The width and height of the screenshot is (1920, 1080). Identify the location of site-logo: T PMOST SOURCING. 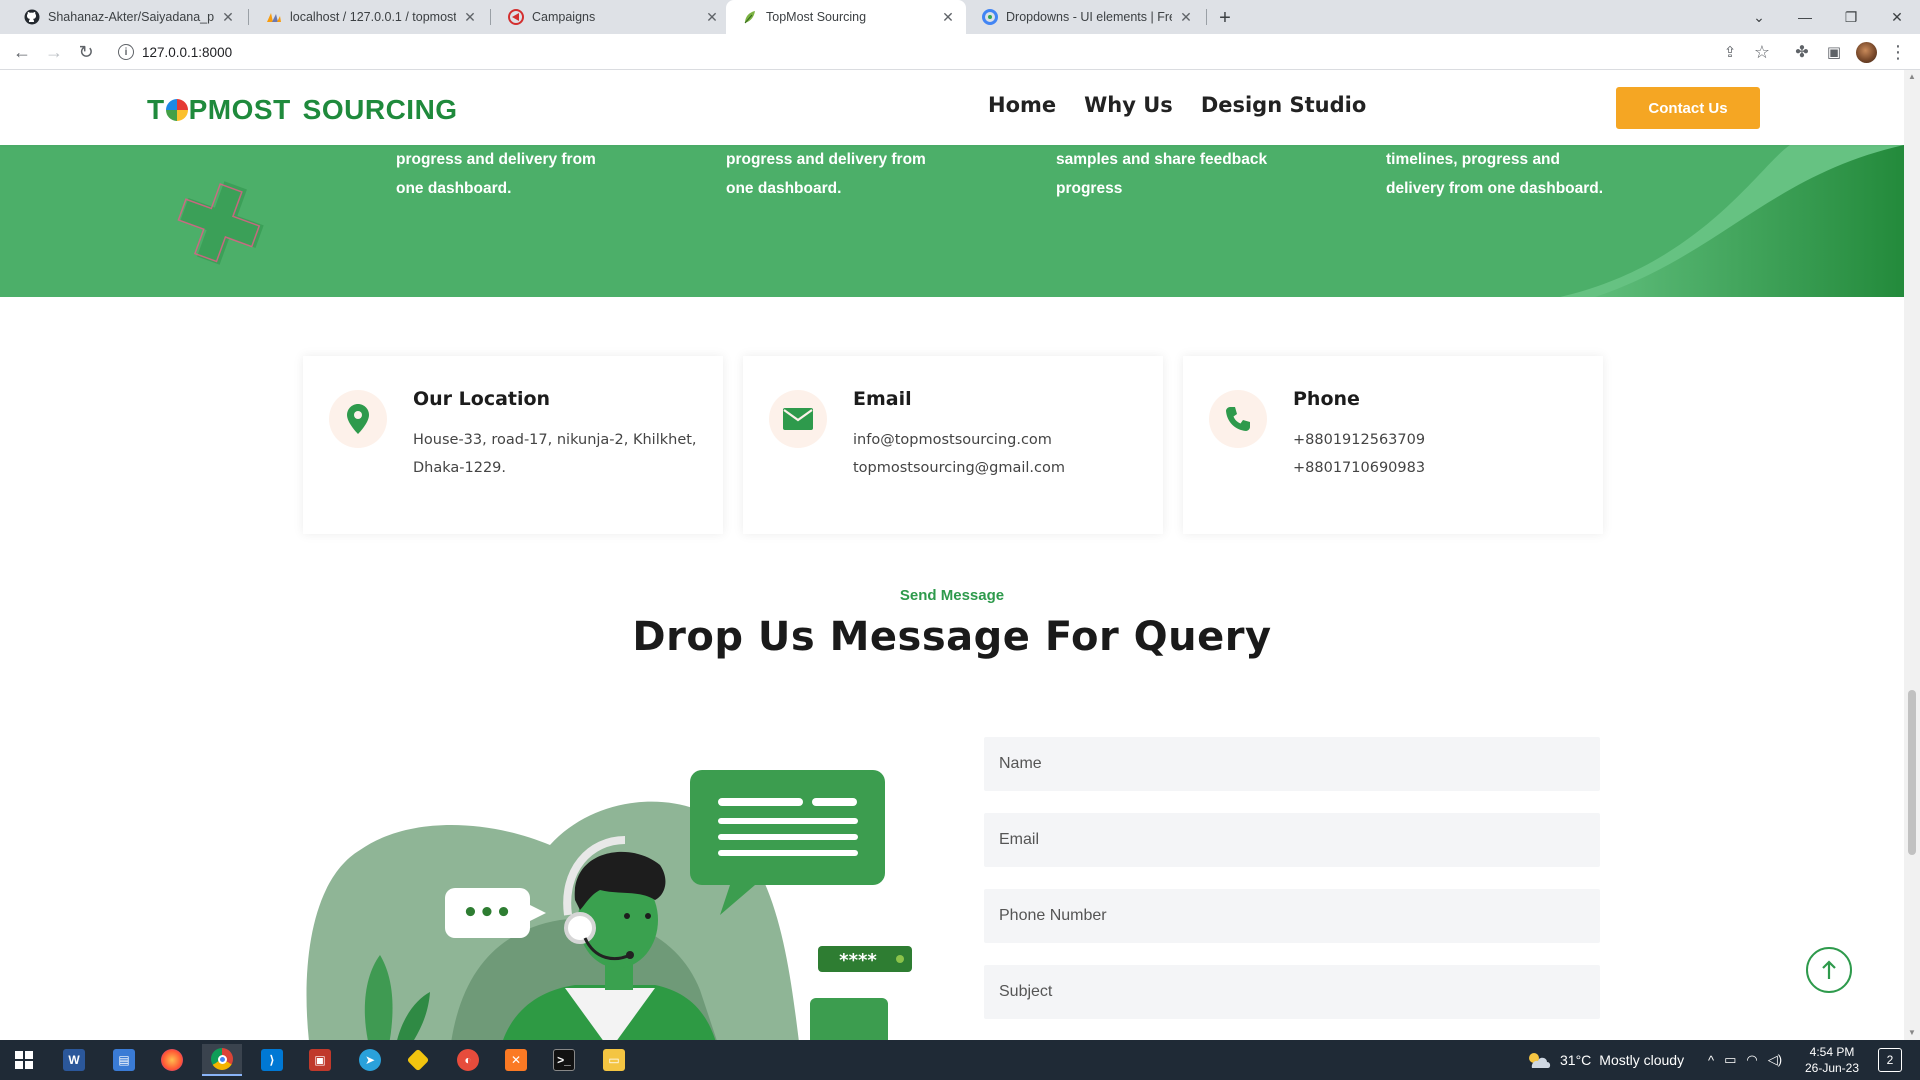
(302, 110).